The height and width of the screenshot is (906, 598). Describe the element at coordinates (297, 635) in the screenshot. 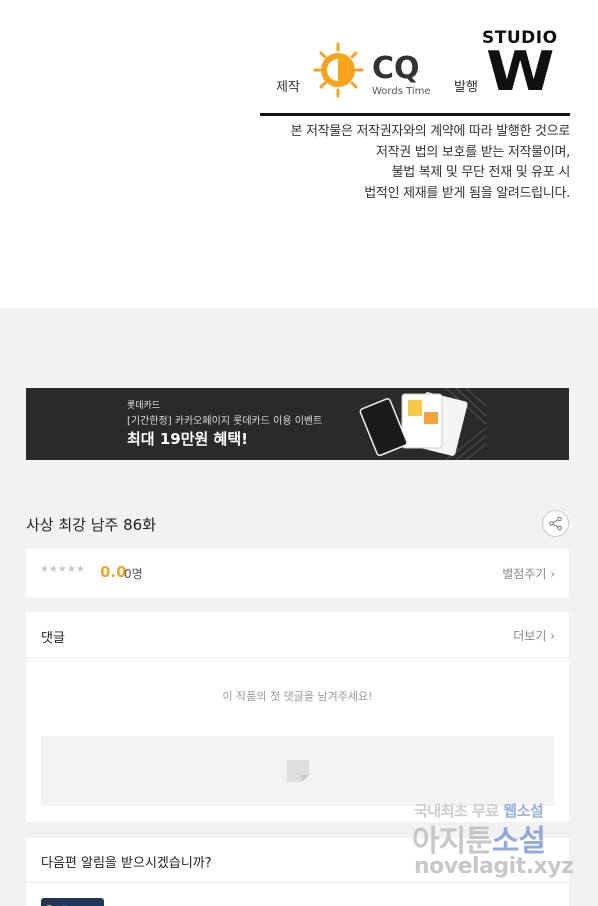

I see `comments-header: 댓글 더보기 ›` at that location.